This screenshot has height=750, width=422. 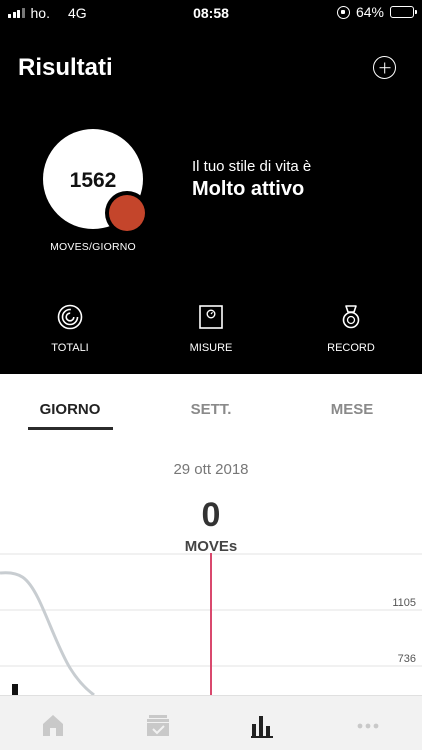 I want to click on inbox-tab, so click(x=158, y=724).